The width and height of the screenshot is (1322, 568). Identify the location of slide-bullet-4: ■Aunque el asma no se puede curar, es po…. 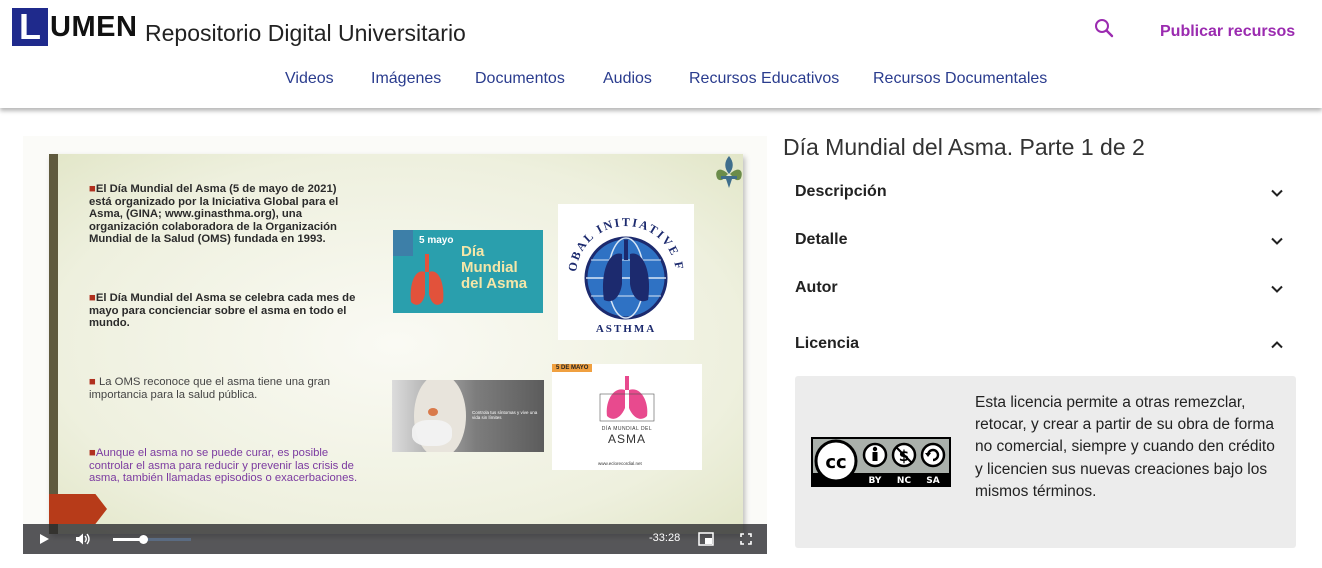
(223, 466).